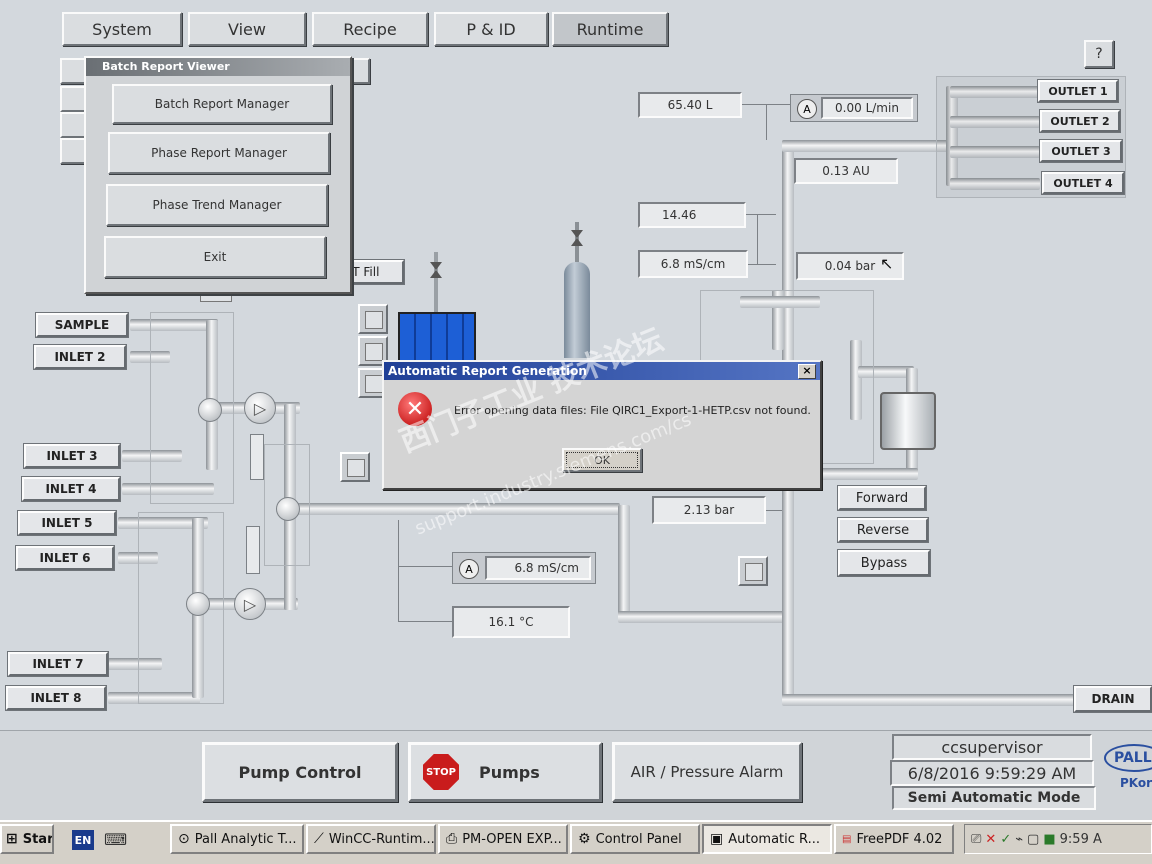  What do you see at coordinates (83, 840) in the screenshot?
I see `language-indicator: EN` at bounding box center [83, 840].